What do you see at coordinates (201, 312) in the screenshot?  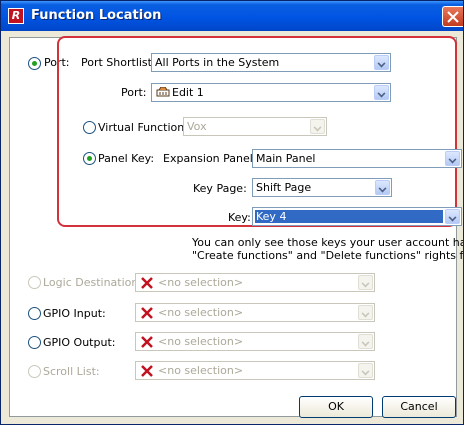 I see `gpio-input-value: <no selection>` at bounding box center [201, 312].